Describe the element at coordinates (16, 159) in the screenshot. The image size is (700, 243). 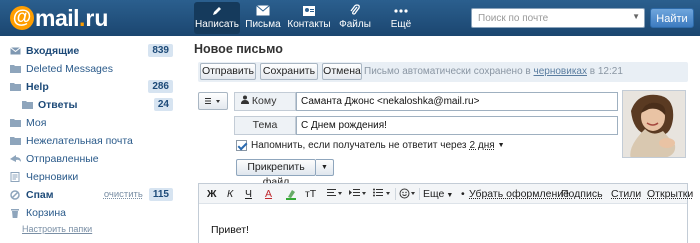
I see `sent-icon` at that location.